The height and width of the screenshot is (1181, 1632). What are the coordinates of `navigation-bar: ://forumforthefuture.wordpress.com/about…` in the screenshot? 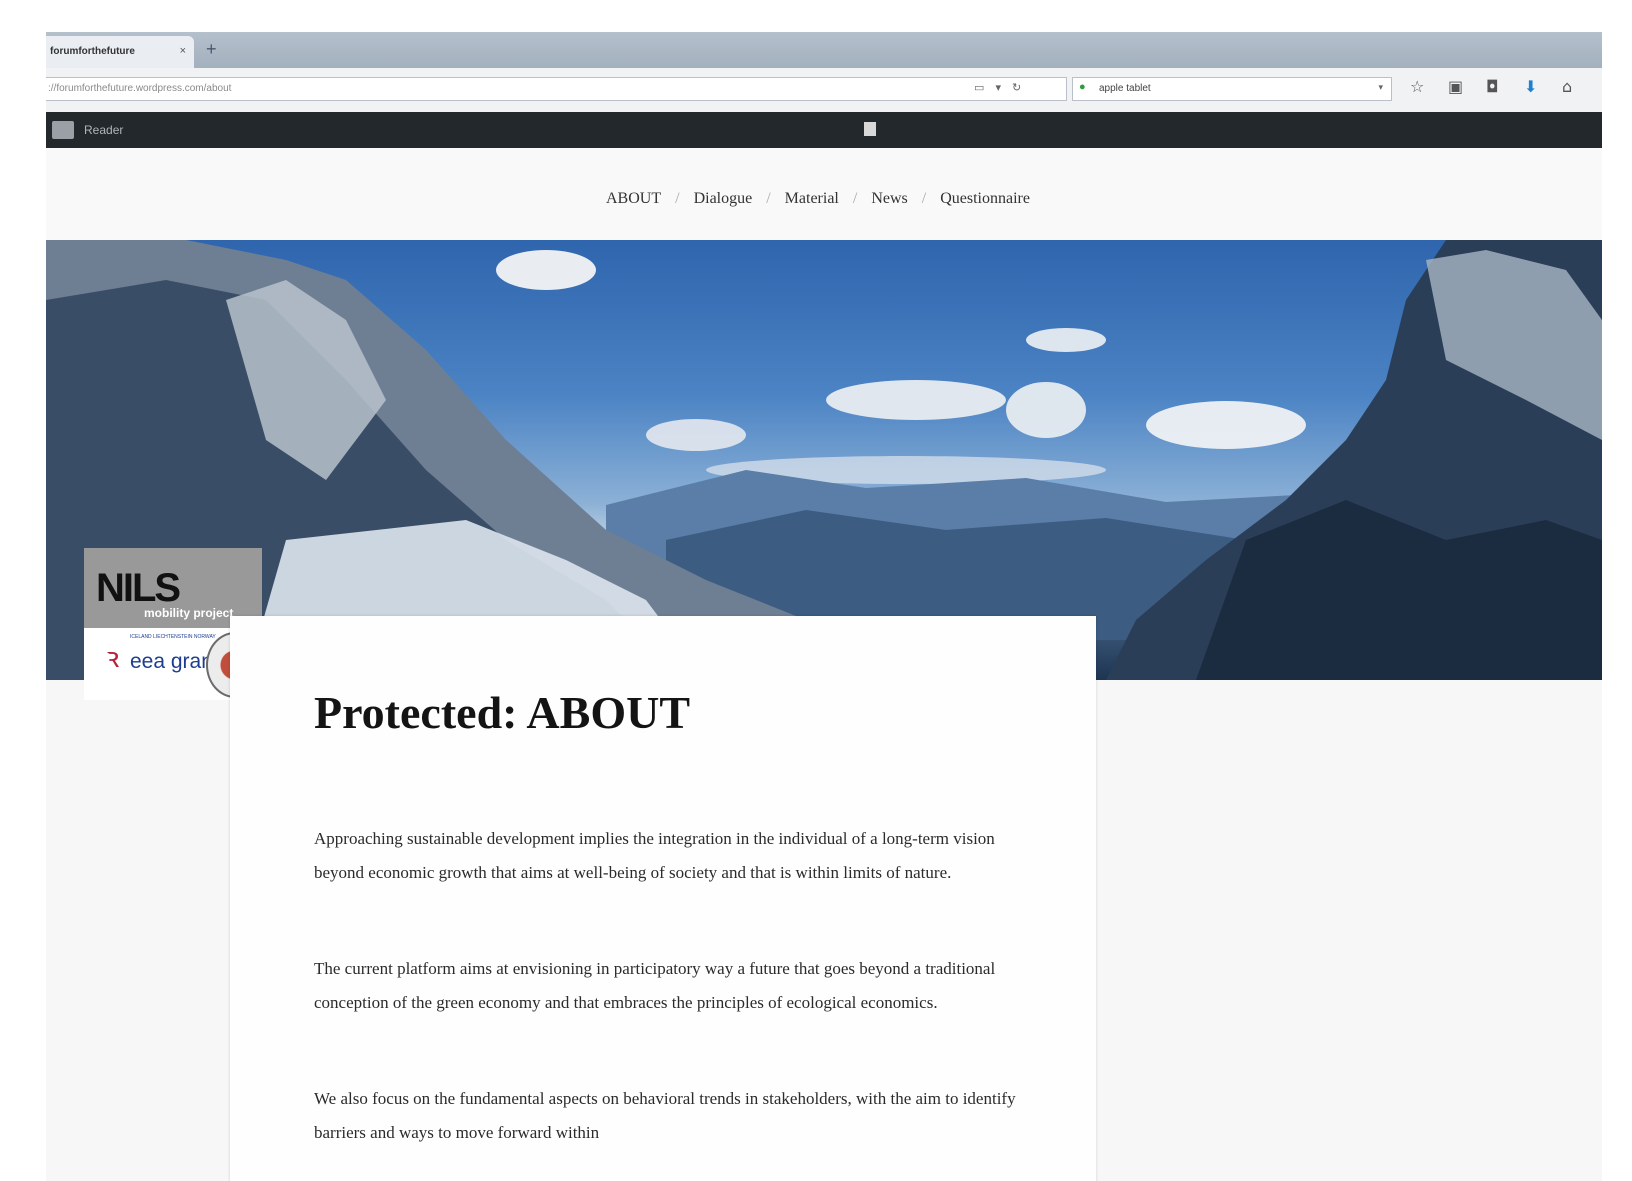 It's located at (824, 90).